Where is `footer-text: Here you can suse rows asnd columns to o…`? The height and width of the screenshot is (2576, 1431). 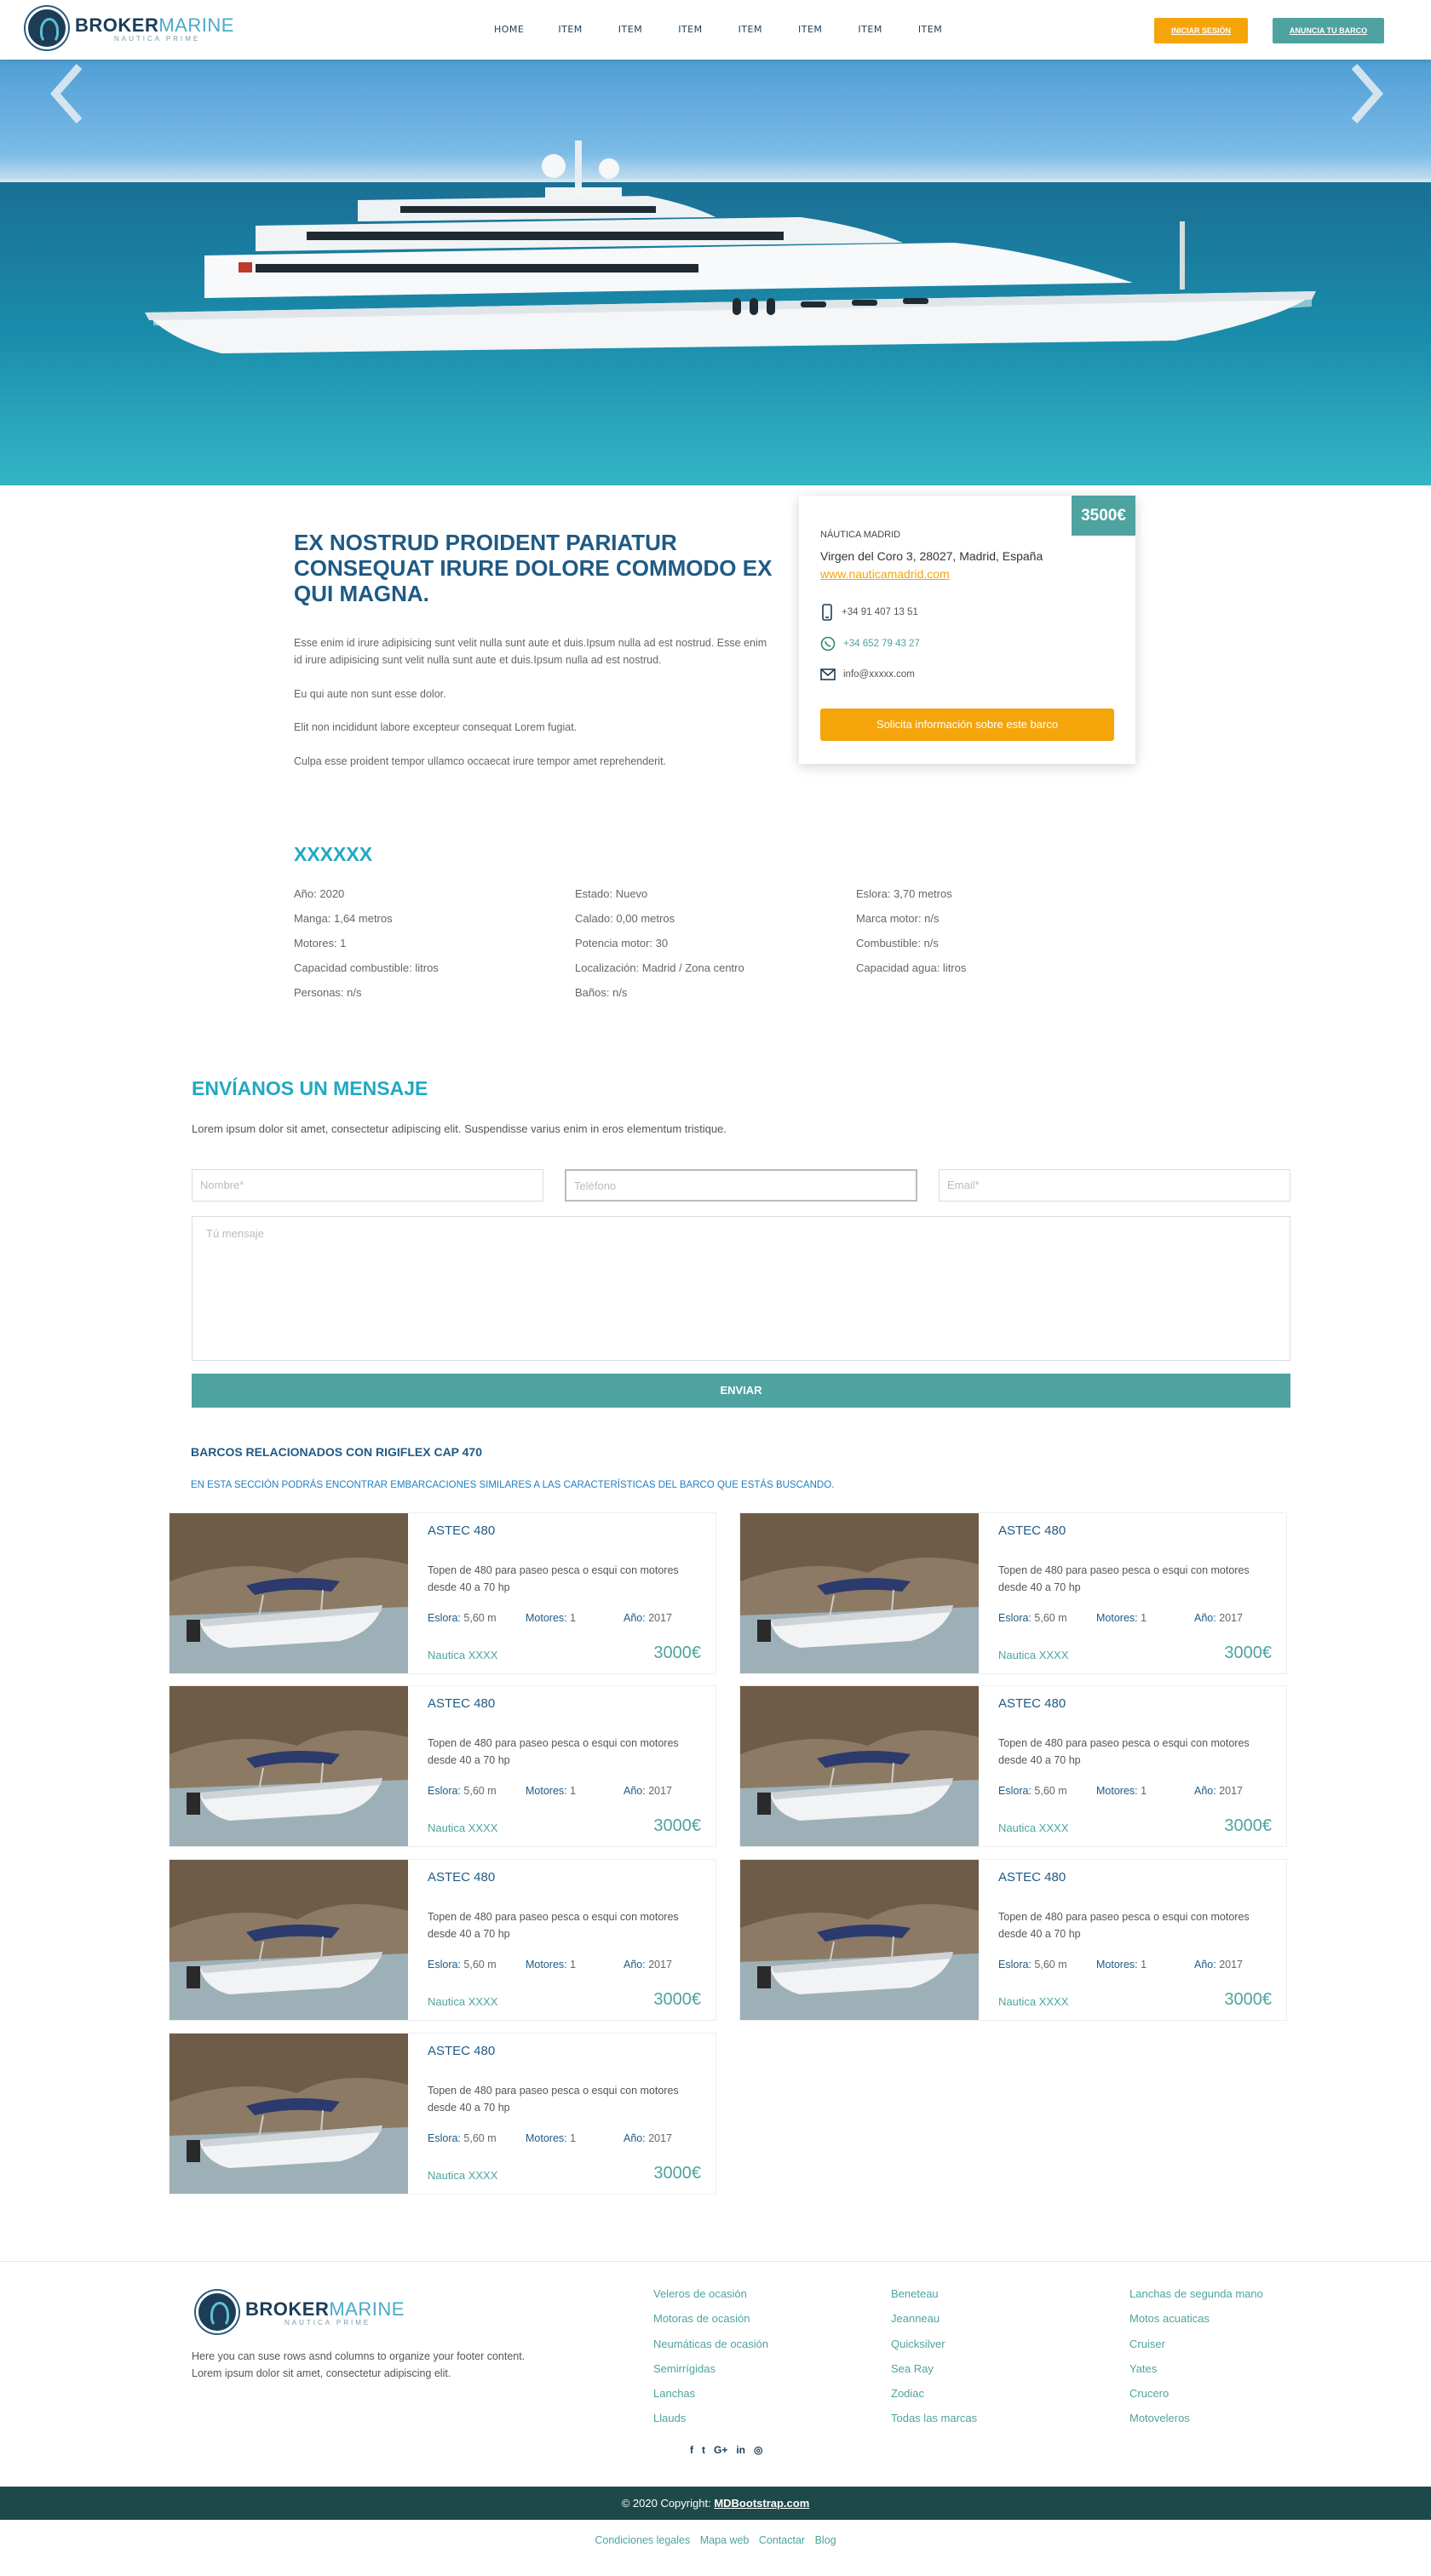
footer-text: Here you can suse rows asnd columns to o… is located at coordinates (359, 2364).